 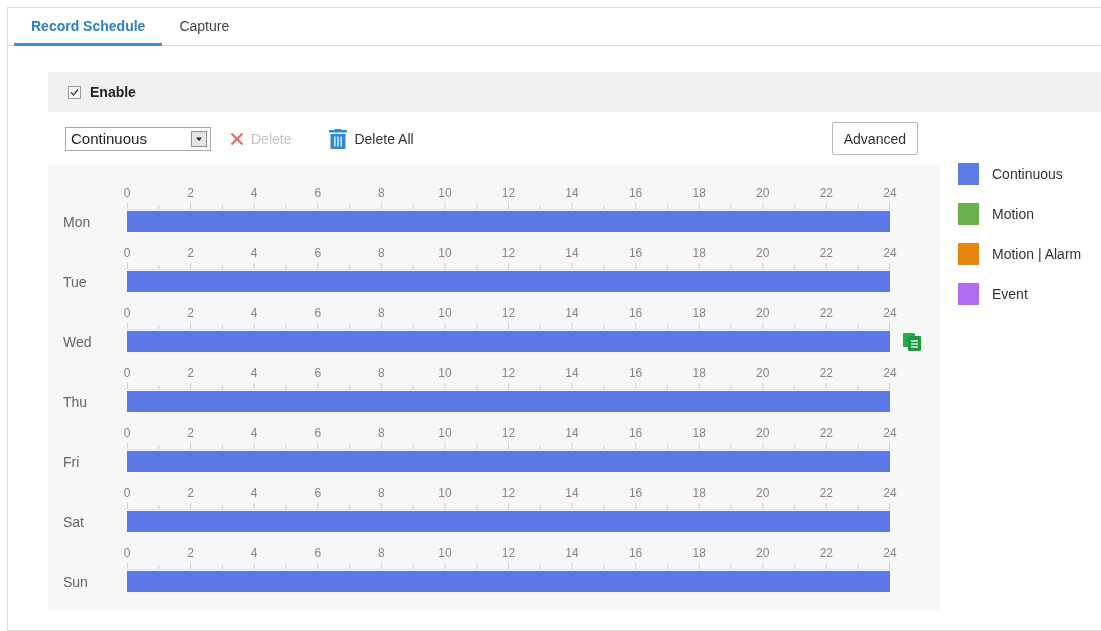 What do you see at coordinates (75, 581) in the screenshot?
I see `day-label: Sun` at bounding box center [75, 581].